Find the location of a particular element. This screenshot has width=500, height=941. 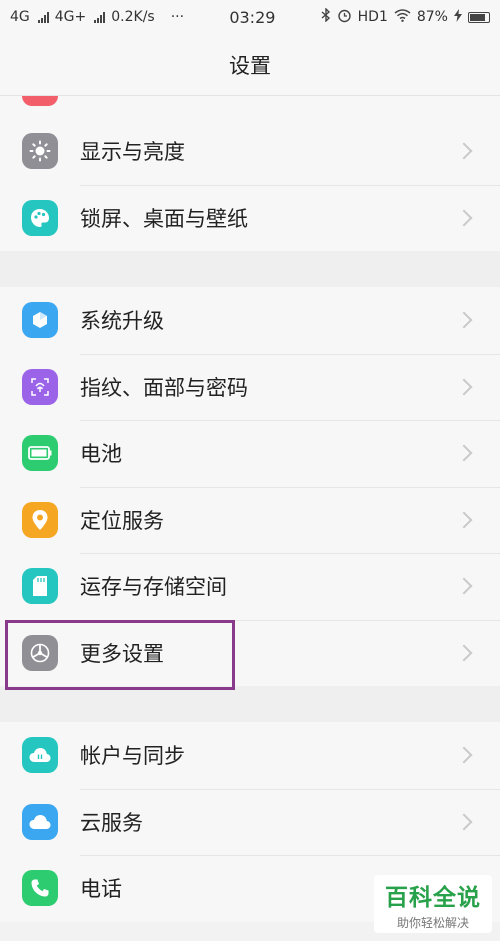

settings-item-display: 显示与亮度 is located at coordinates (250, 151).